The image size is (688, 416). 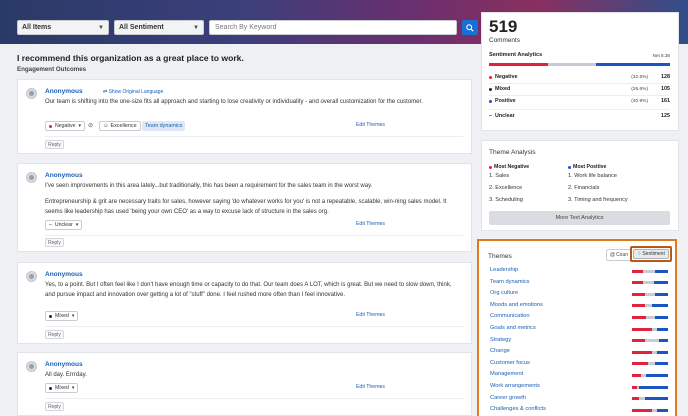 I want to click on theme-row: Customer focus, so click(x=580, y=365).